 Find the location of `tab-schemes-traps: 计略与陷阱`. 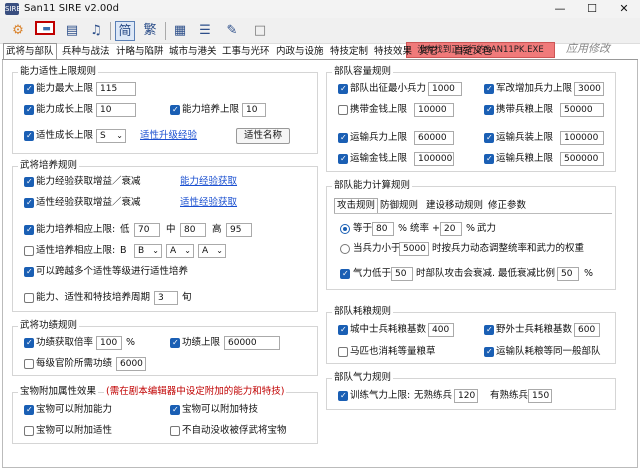

tab-schemes-traps: 计略与陷阱 is located at coordinates (140, 52).